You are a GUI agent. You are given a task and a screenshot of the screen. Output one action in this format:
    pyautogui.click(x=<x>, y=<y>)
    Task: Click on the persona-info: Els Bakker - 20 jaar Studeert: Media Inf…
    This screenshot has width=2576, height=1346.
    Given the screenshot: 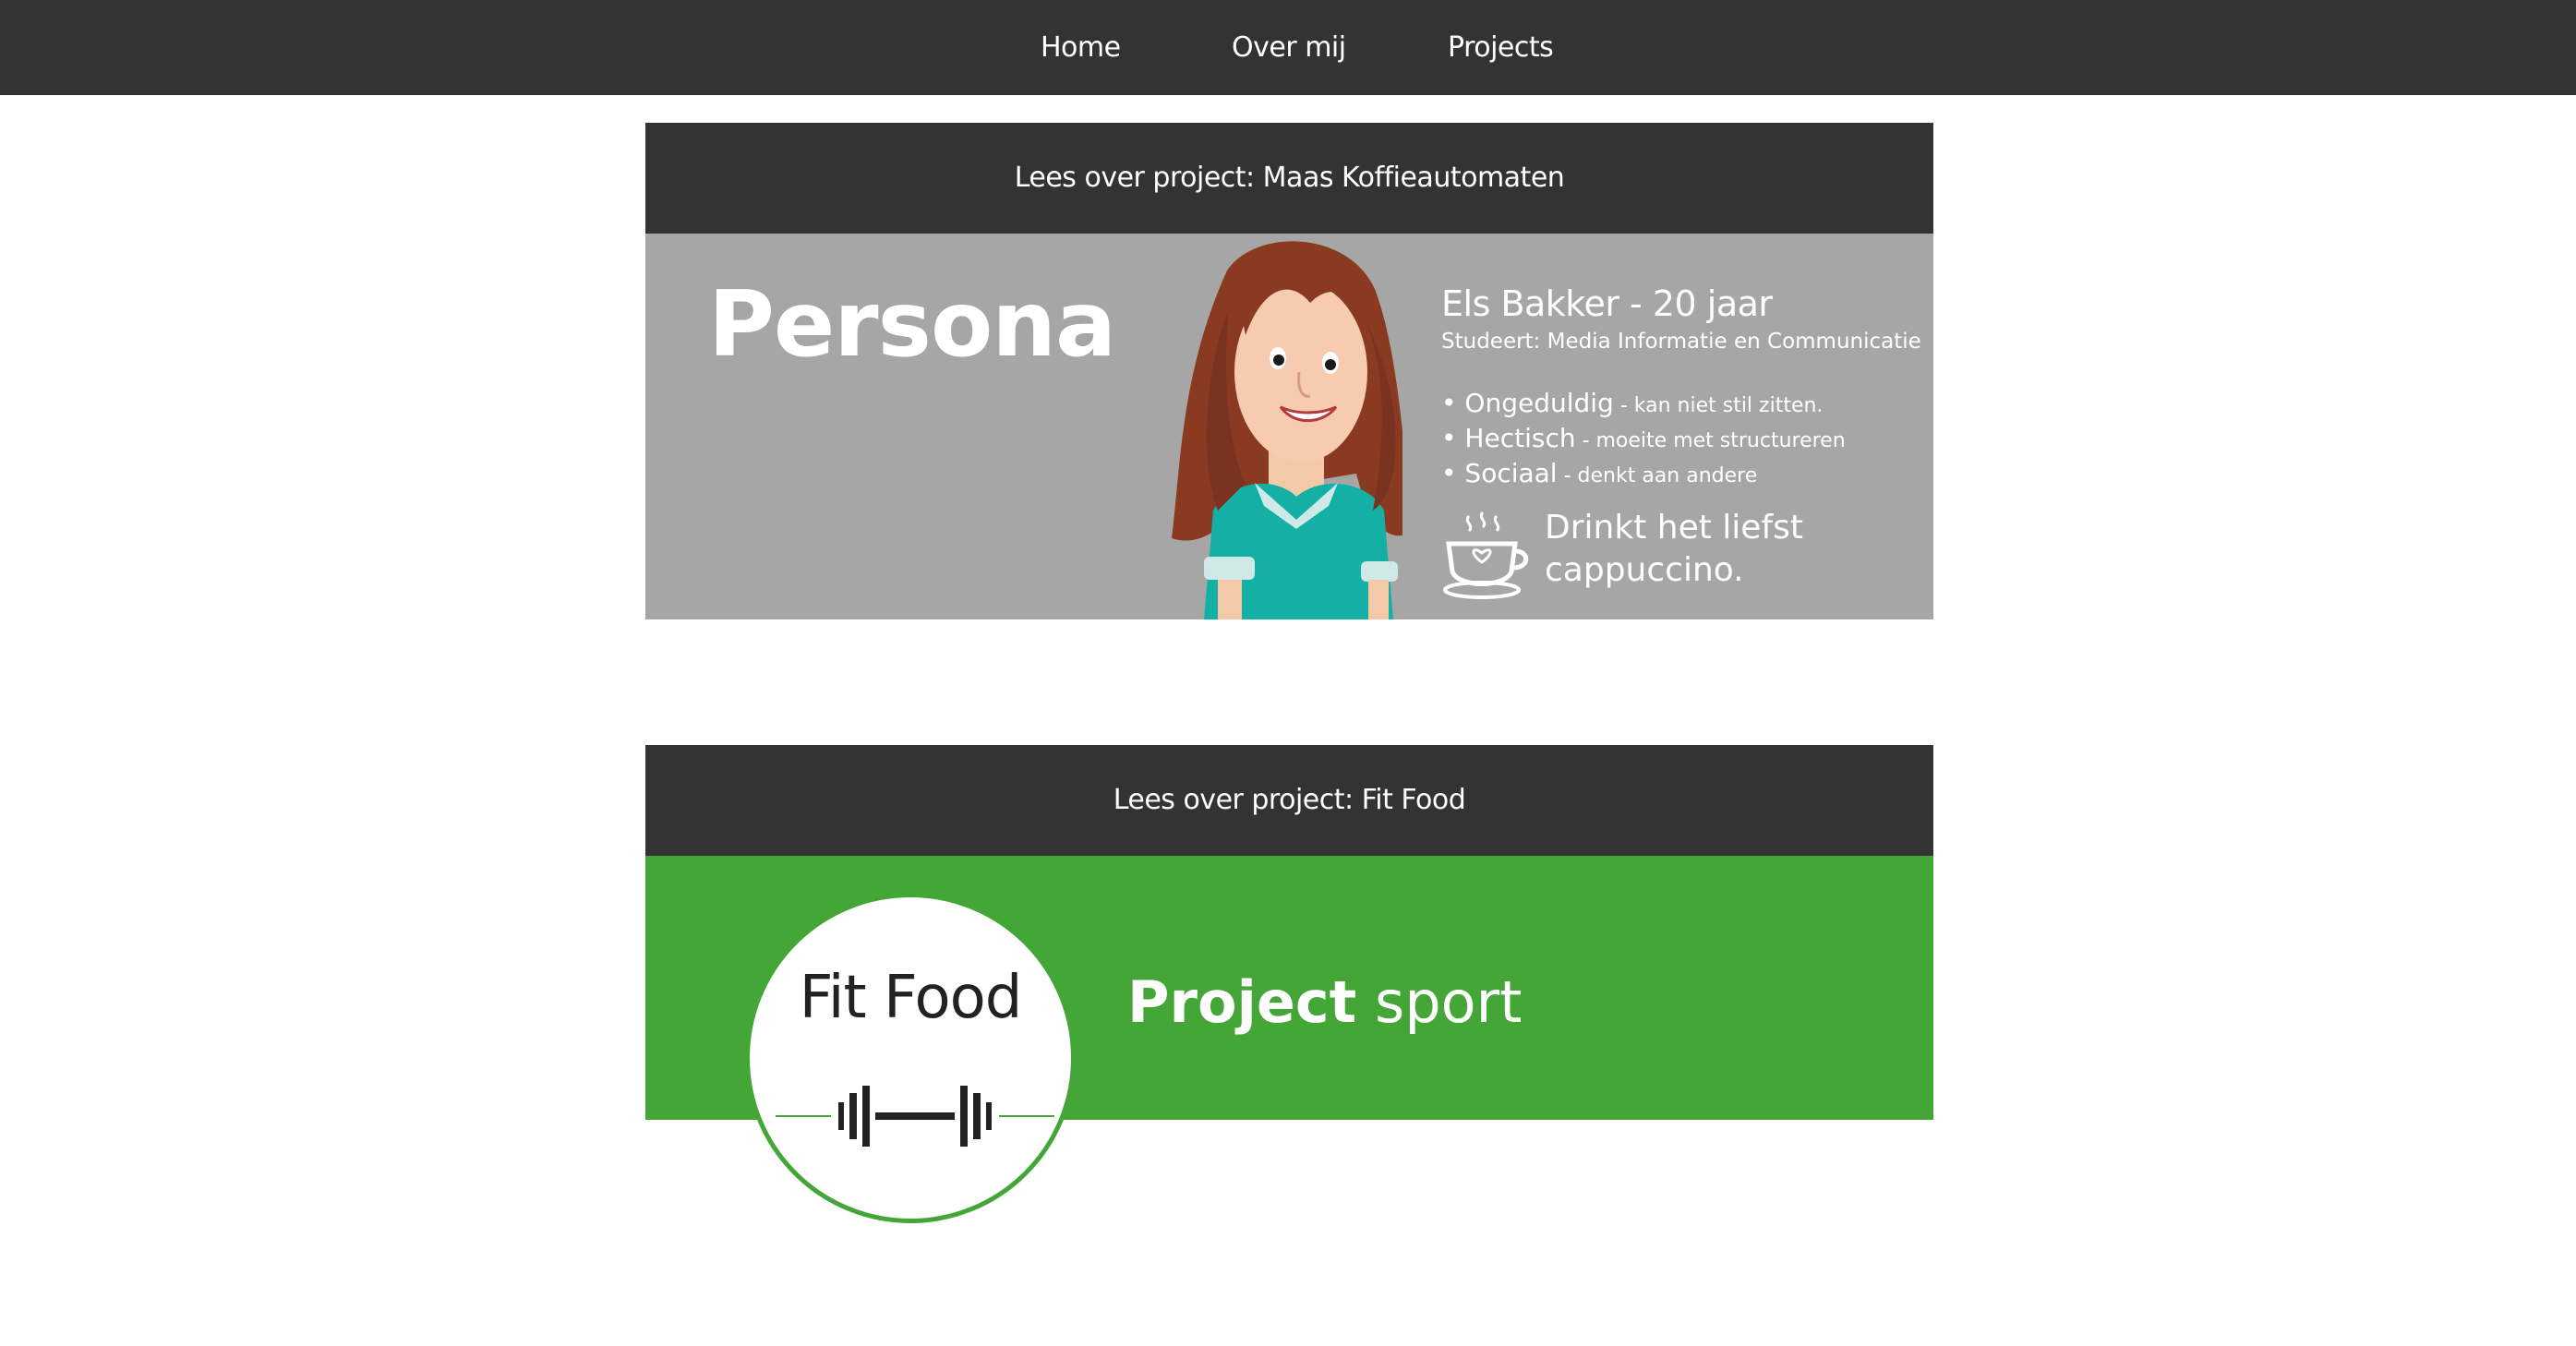 What is the action you would take?
    pyautogui.click(x=1681, y=387)
    